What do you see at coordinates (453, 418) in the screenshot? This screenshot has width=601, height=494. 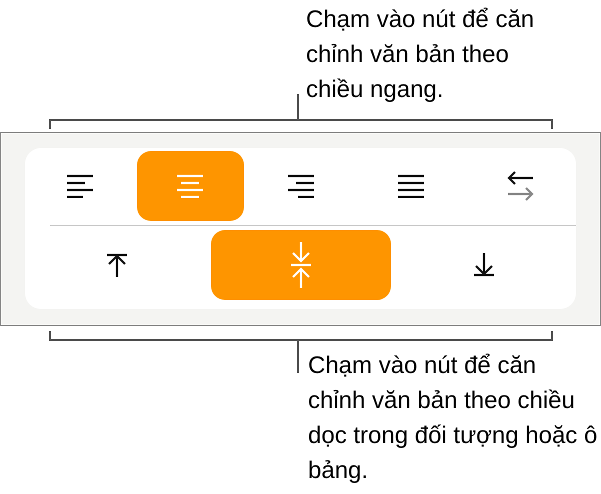 I see `callout-text: Chạm vào nút để căn chỉnh văn bản theo chiều dọc trong đối tượng hoặc ô bảng.` at bounding box center [453, 418].